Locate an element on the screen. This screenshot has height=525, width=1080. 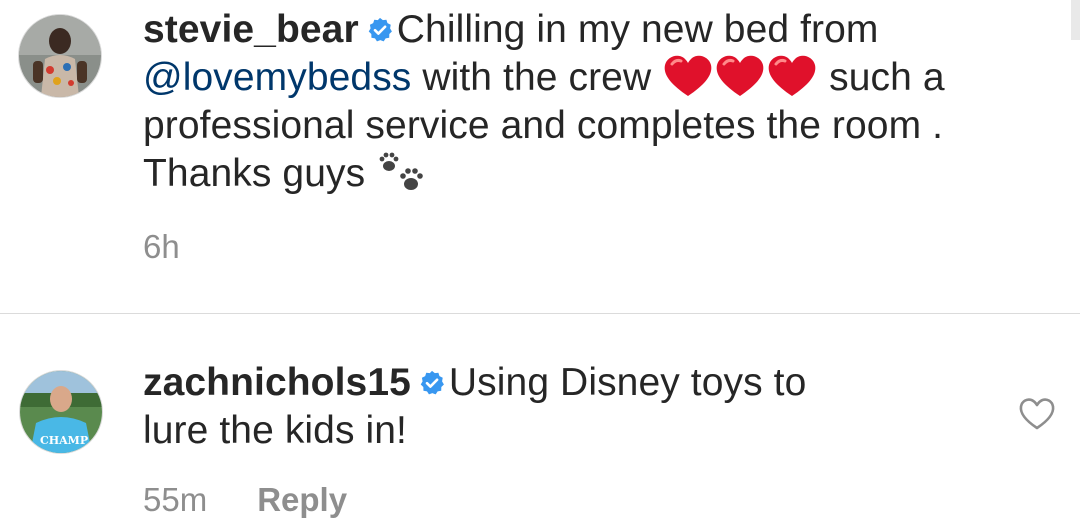
comment-line-4: Thanks guys is located at coordinates (544, 174).